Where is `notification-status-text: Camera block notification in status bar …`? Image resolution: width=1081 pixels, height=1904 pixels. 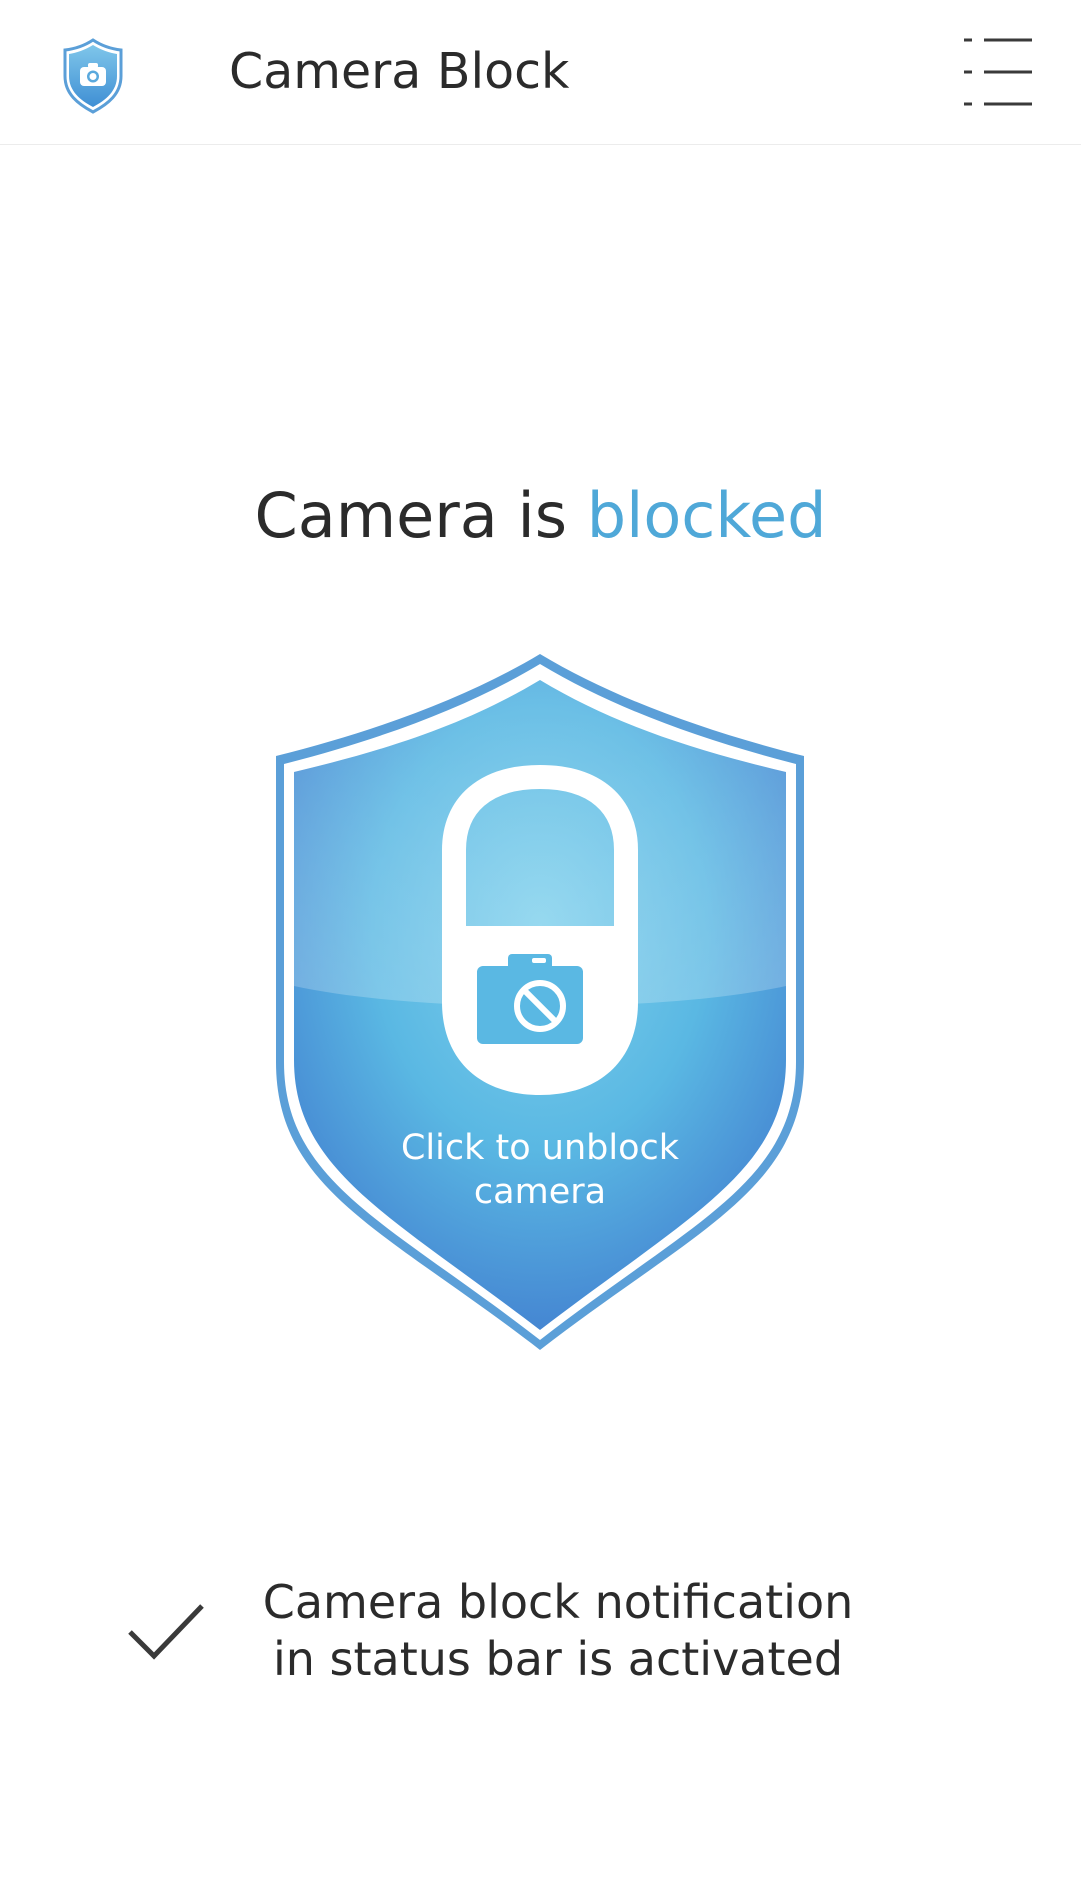
notification-status-text: Camera block notification in status bar … is located at coordinates (558, 1631).